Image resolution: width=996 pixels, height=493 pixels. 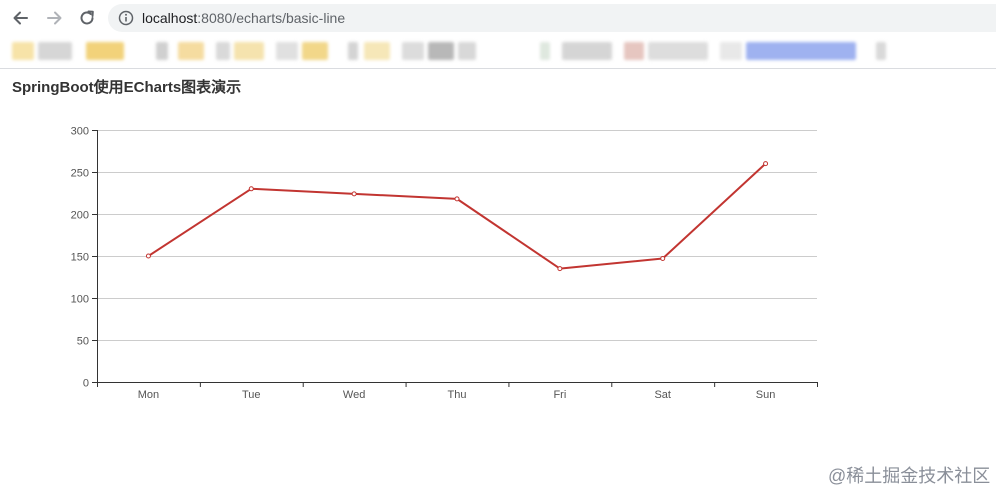 I want to click on y-tick-label: 250, so click(x=80, y=174).